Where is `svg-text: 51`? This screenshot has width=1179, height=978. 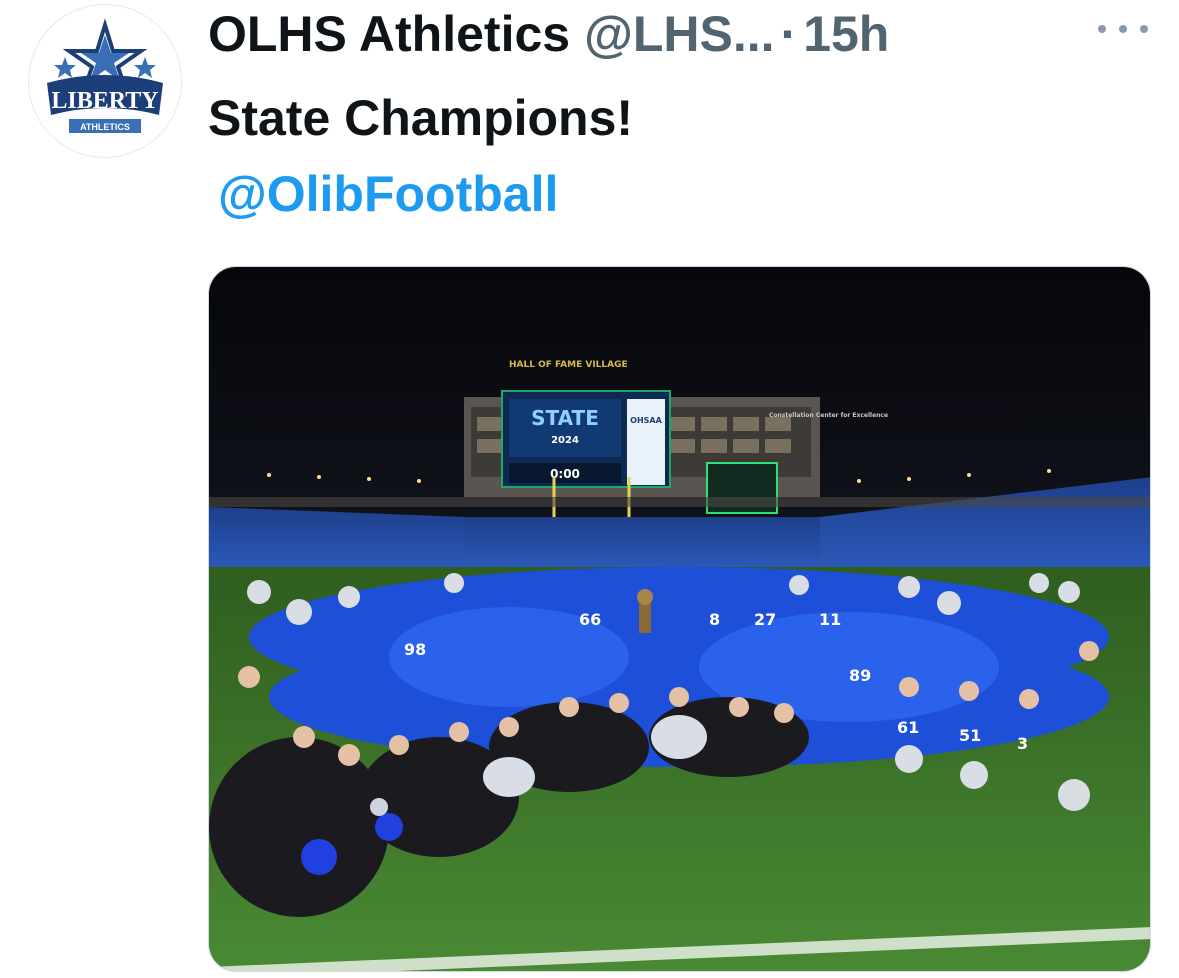
svg-text: 51 is located at coordinates (970, 735).